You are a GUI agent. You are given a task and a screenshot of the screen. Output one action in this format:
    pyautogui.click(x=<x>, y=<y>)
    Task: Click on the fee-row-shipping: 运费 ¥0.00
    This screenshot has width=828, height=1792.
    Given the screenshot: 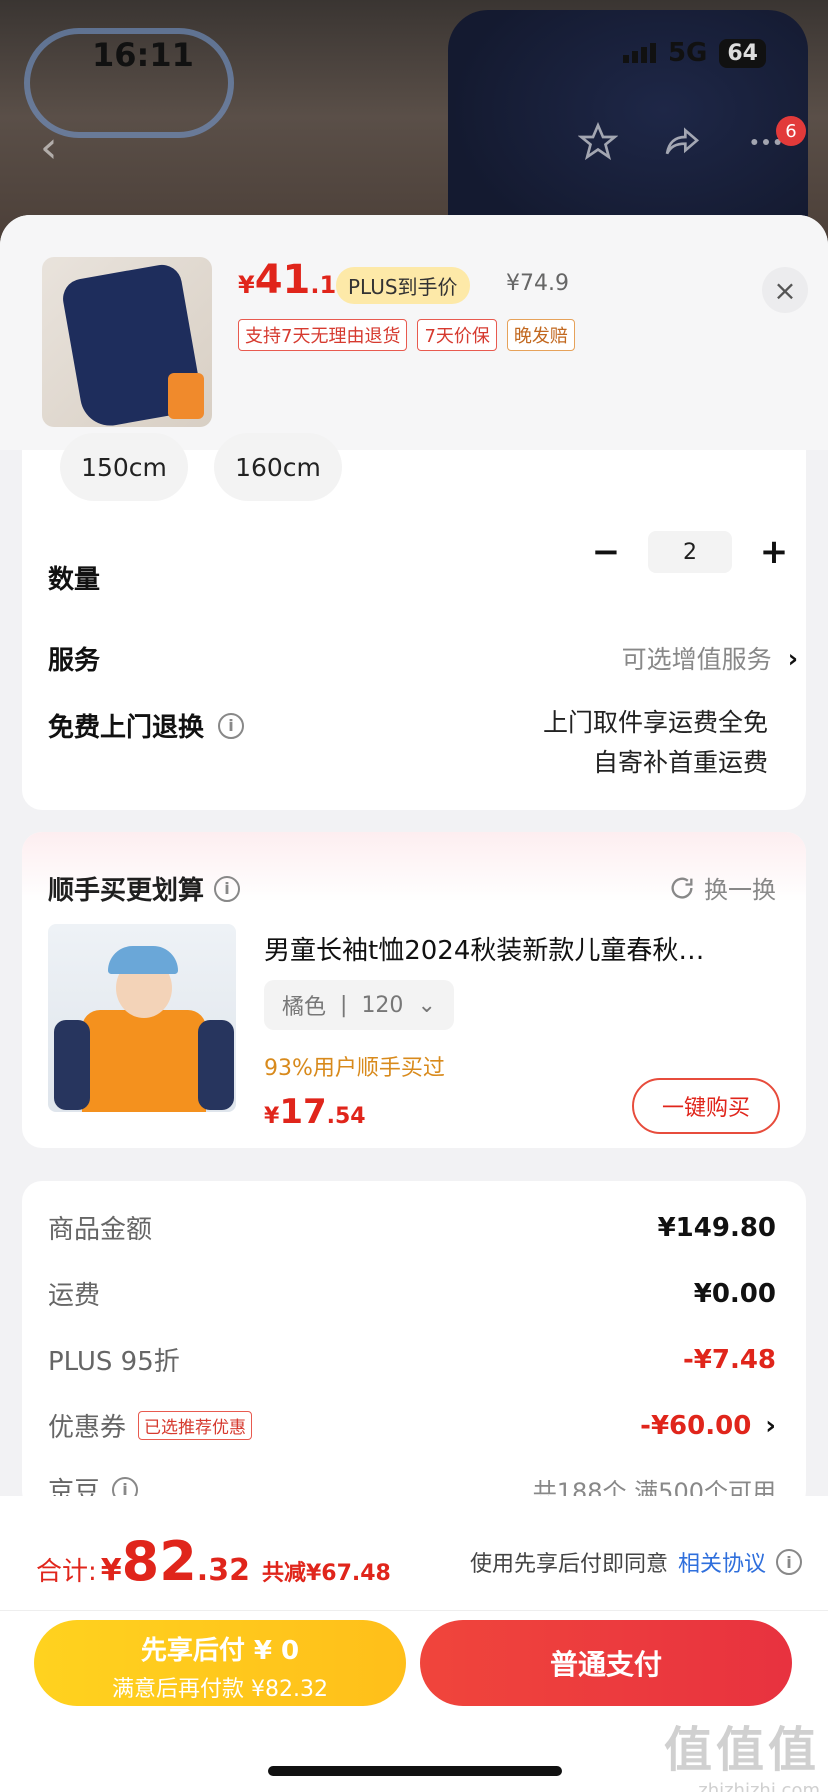 What is the action you would take?
    pyautogui.click(x=412, y=1295)
    